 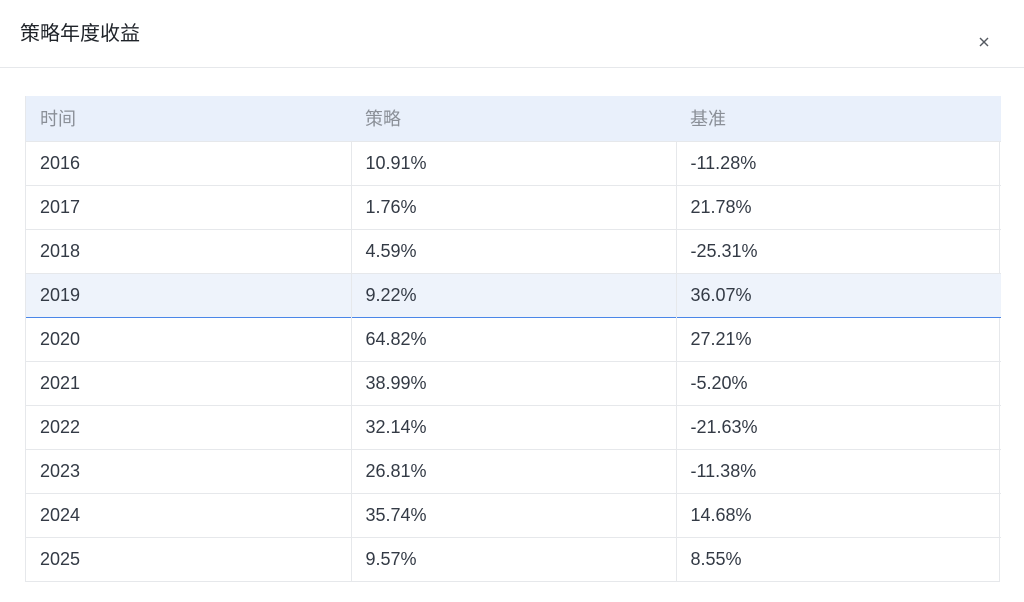 I want to click on cell-benchmark-return: 21.78%, so click(x=721, y=206).